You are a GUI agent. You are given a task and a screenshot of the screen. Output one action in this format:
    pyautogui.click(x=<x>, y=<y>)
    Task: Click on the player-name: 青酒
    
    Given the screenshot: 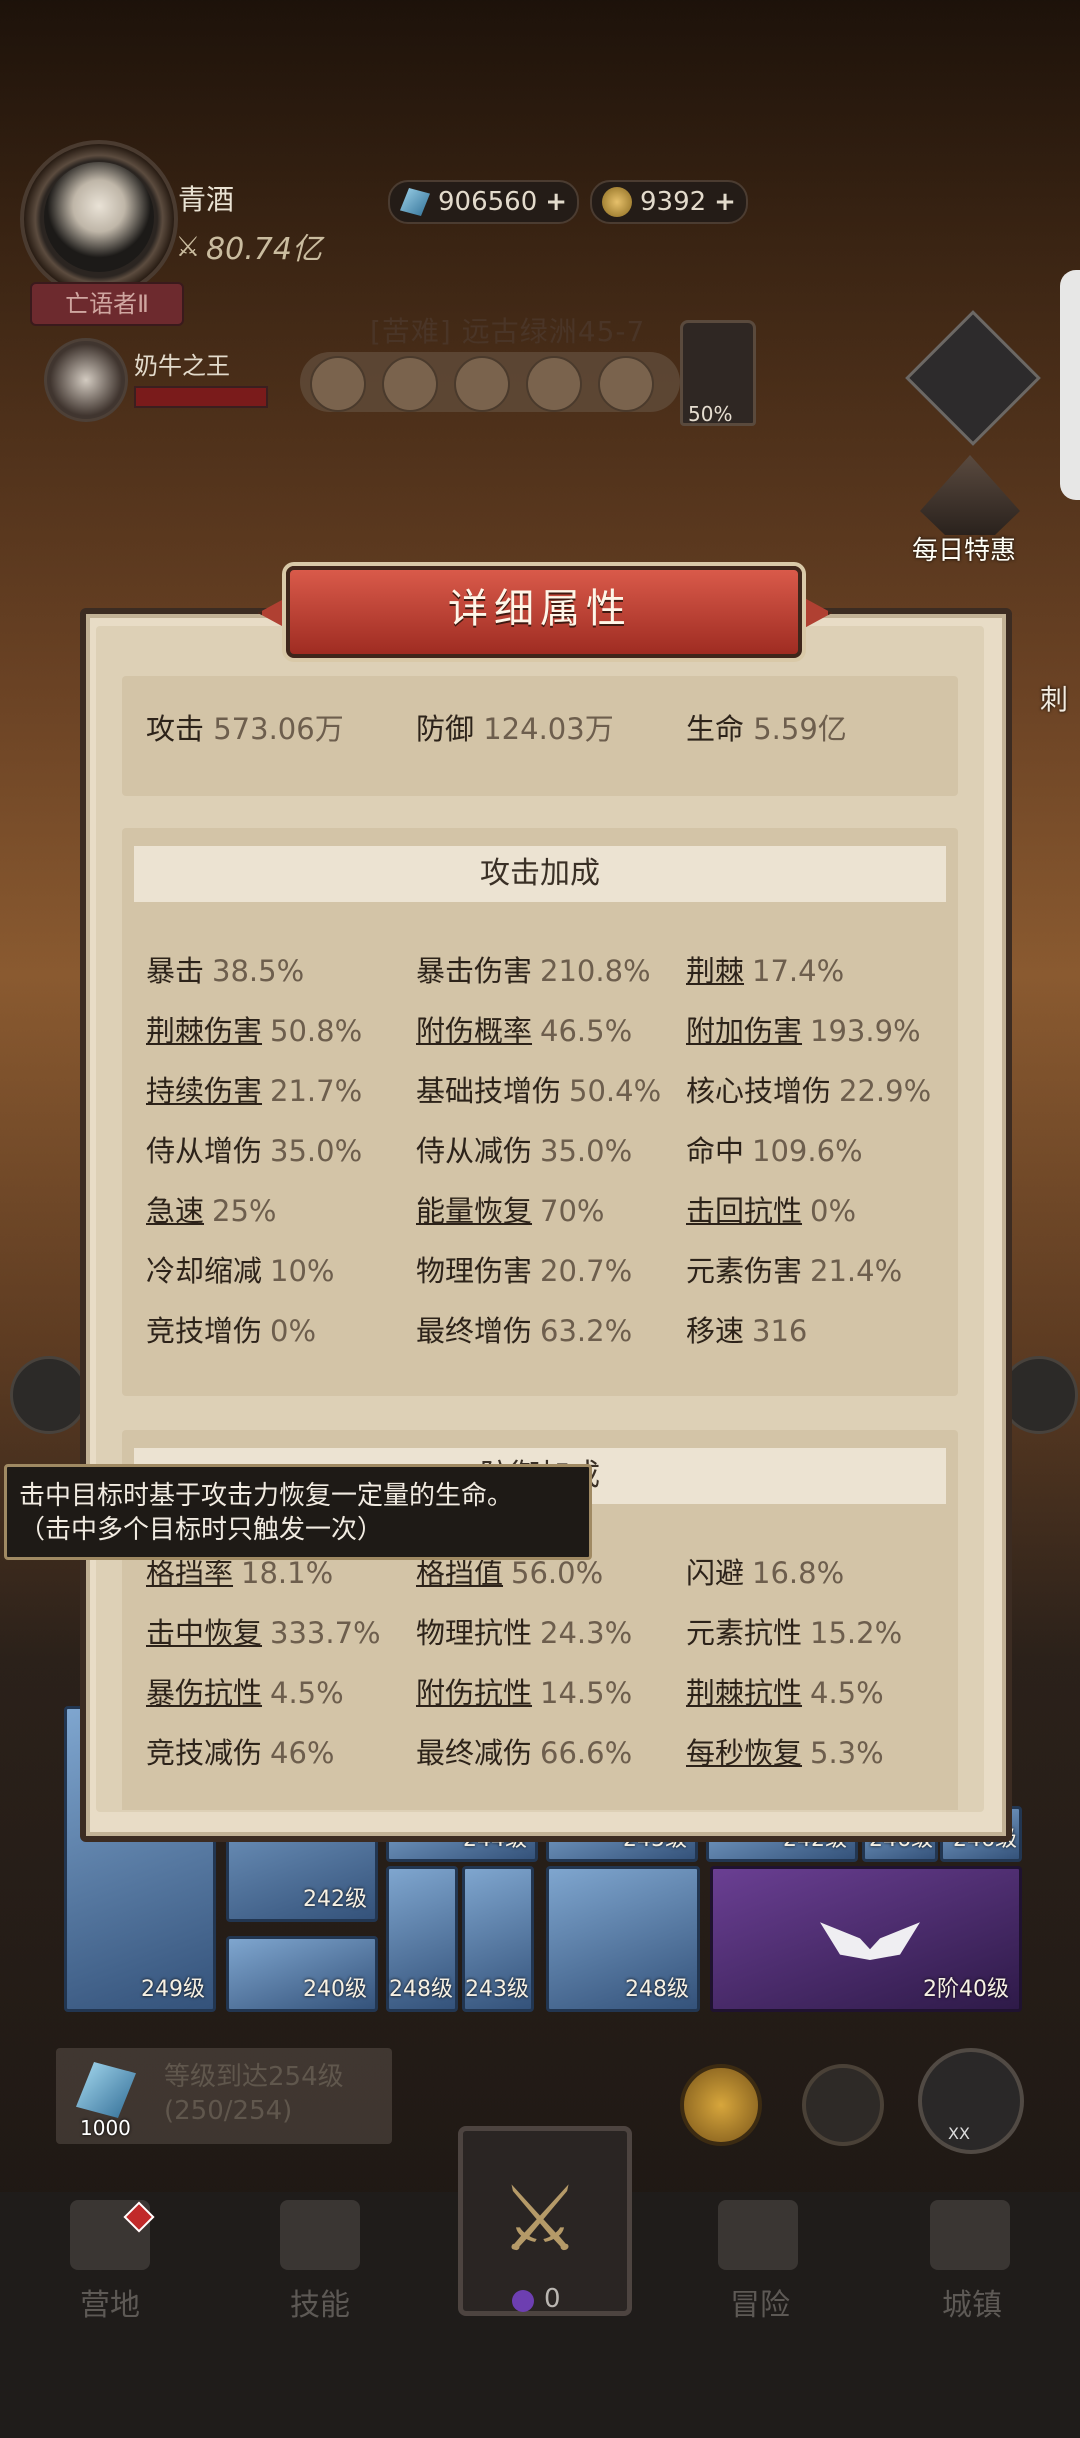 What is the action you would take?
    pyautogui.click(x=206, y=199)
    